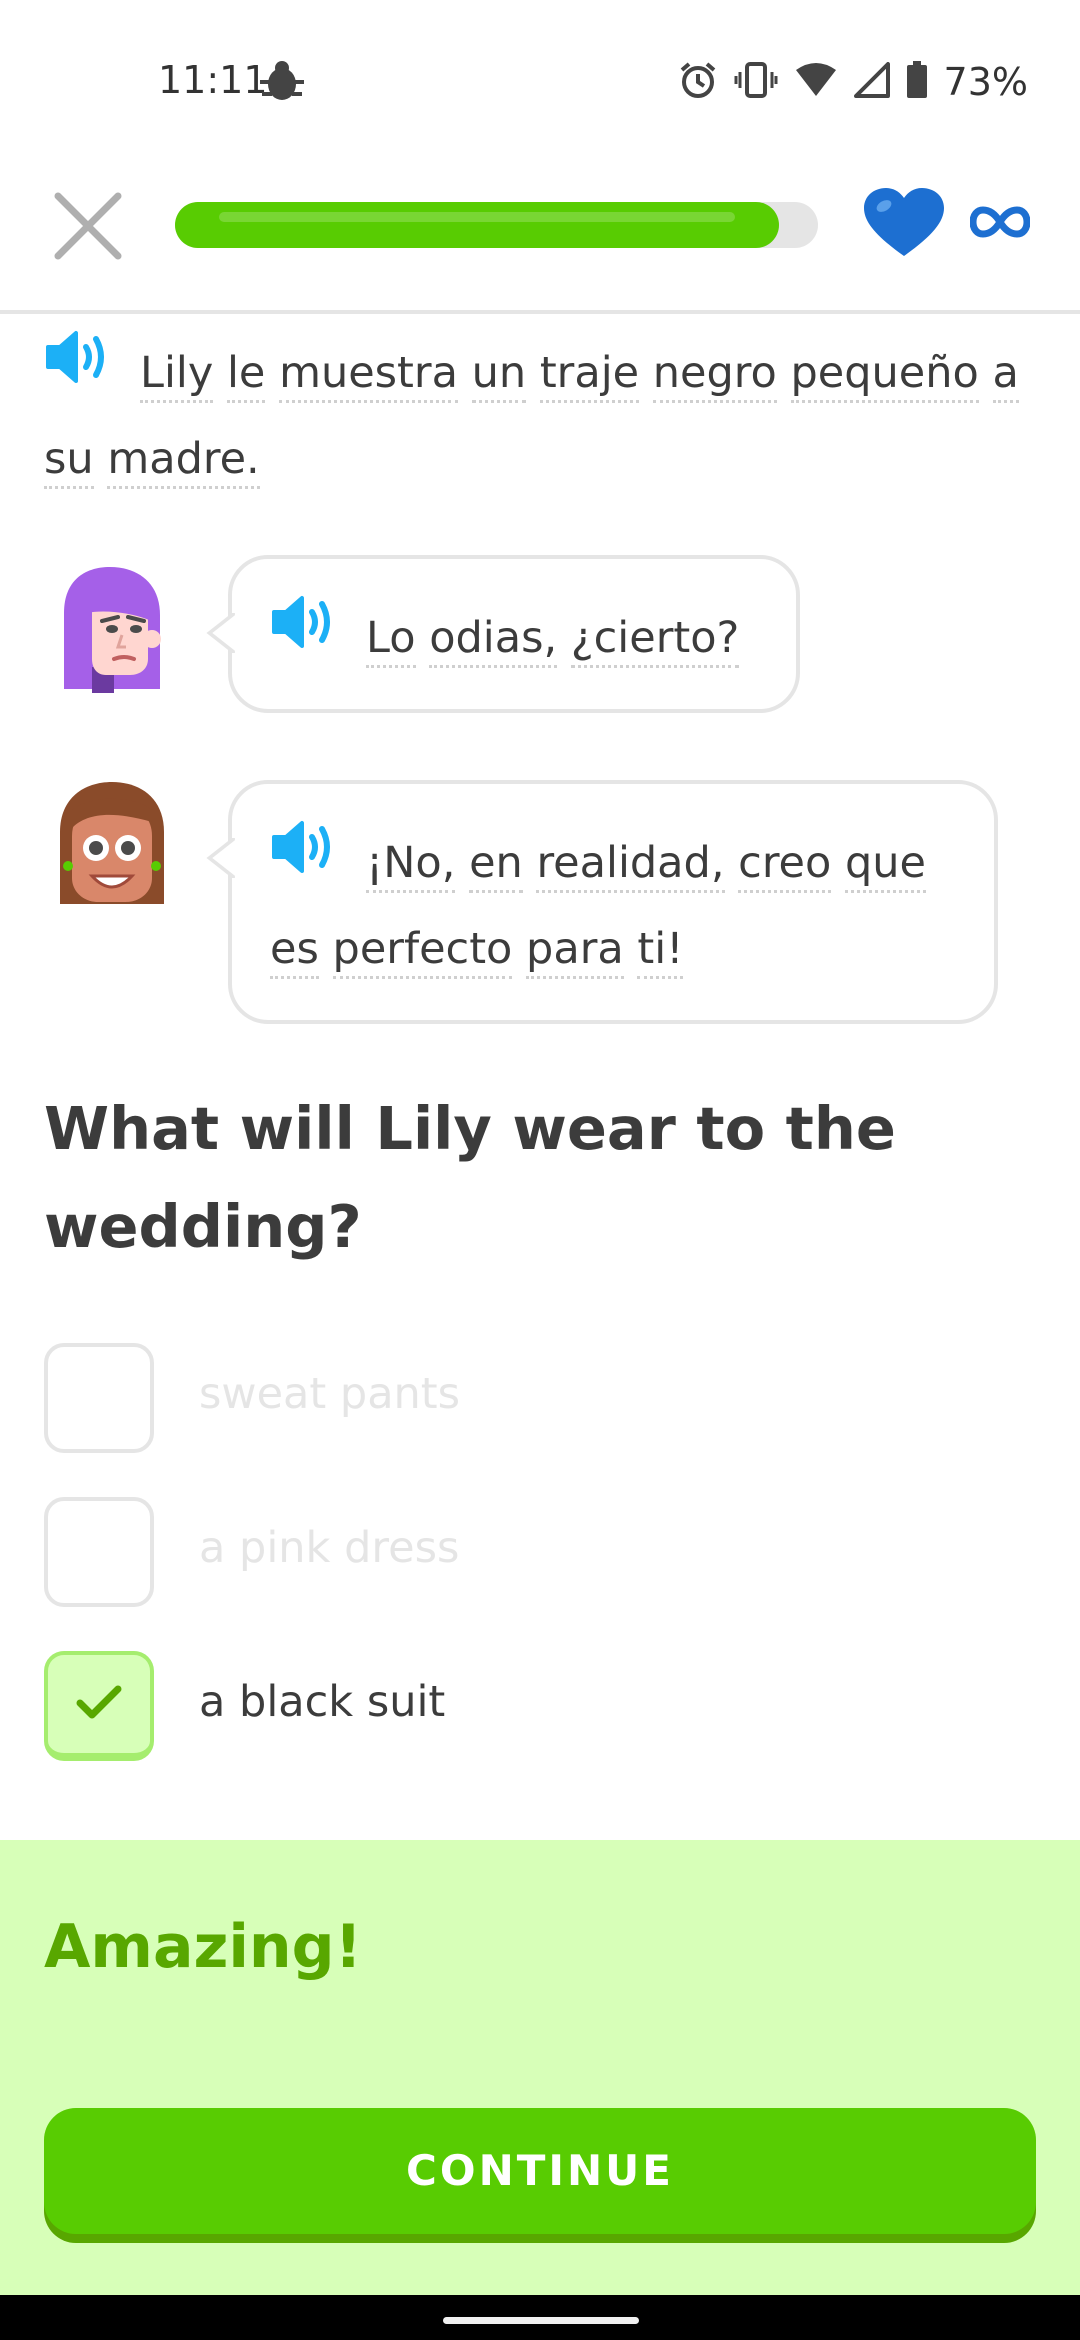 This screenshot has height=2340, width=1080. Describe the element at coordinates (904, 225) in the screenshot. I see `heart-icon` at that location.